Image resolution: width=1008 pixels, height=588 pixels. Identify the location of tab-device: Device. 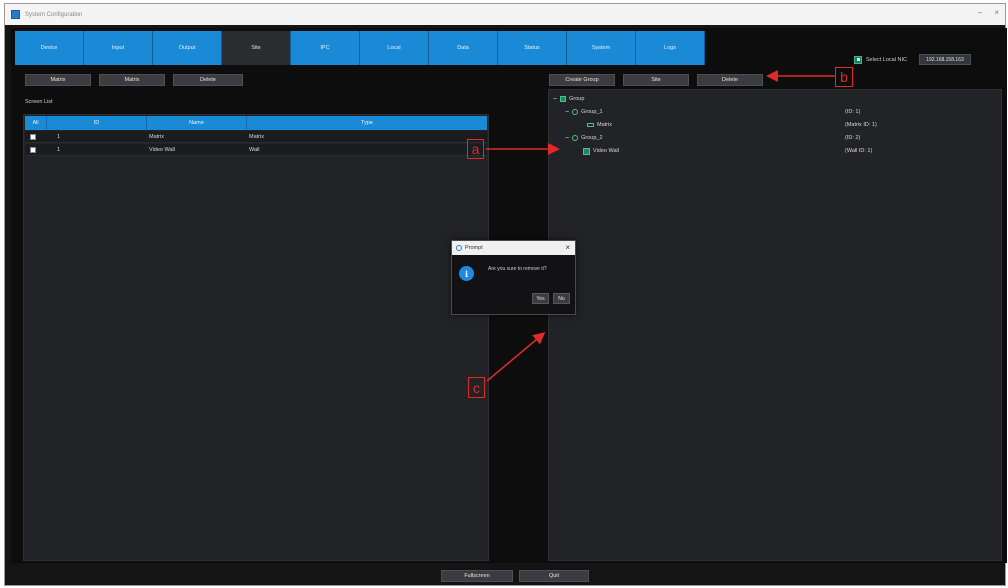
(49, 48).